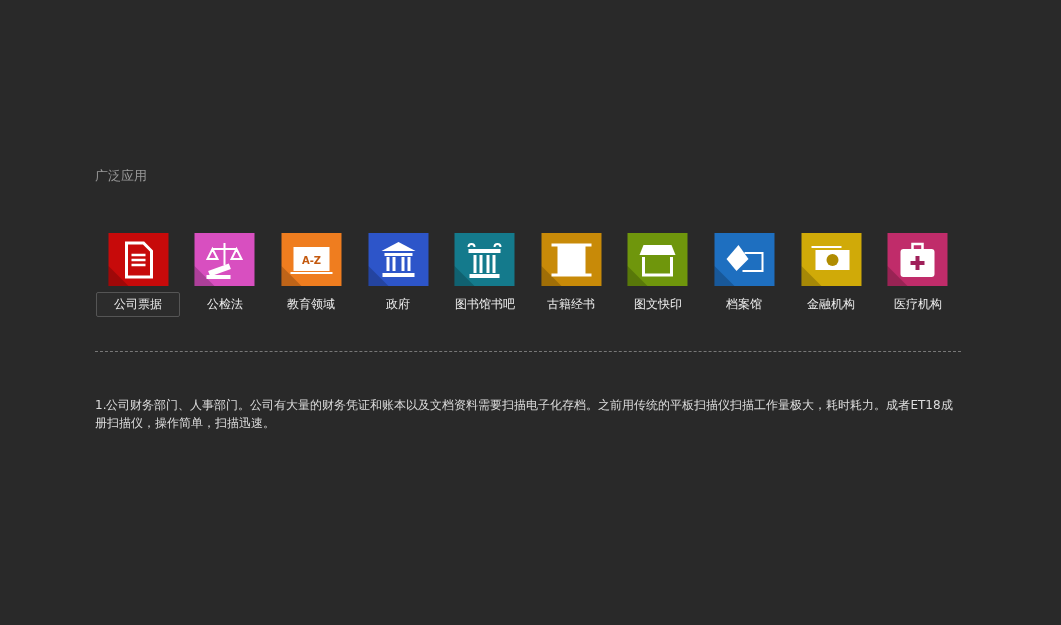 The image size is (1061, 625). Describe the element at coordinates (571, 259) in the screenshot. I see `scroll-tile-icon` at that location.